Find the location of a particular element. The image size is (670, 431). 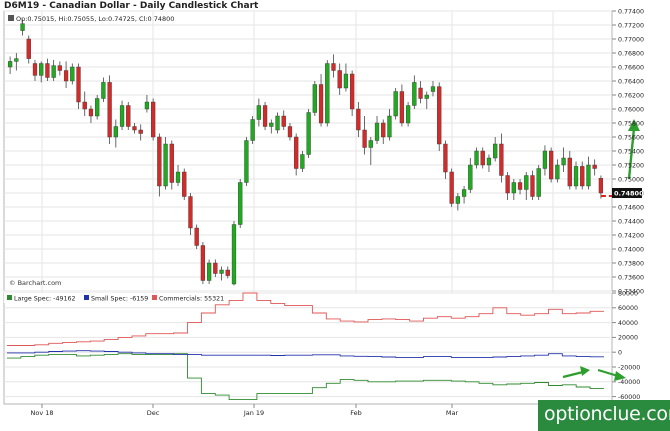

x-tick-label: Dec is located at coordinates (153, 413).